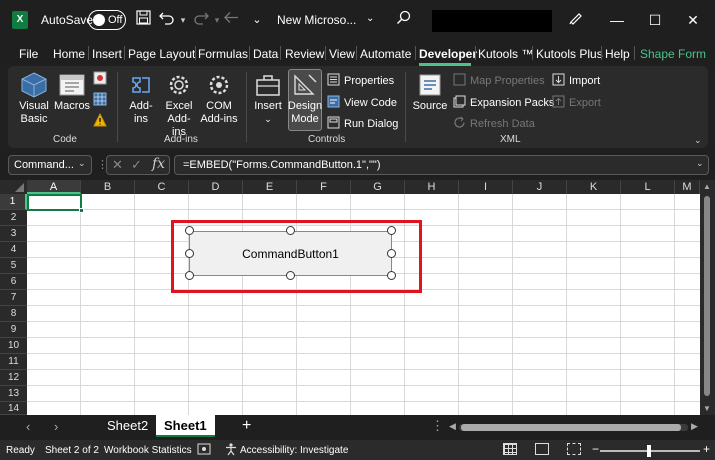  What do you see at coordinates (569, 54) in the screenshot?
I see `tab-kutools-plus: Kutools Plus` at bounding box center [569, 54].